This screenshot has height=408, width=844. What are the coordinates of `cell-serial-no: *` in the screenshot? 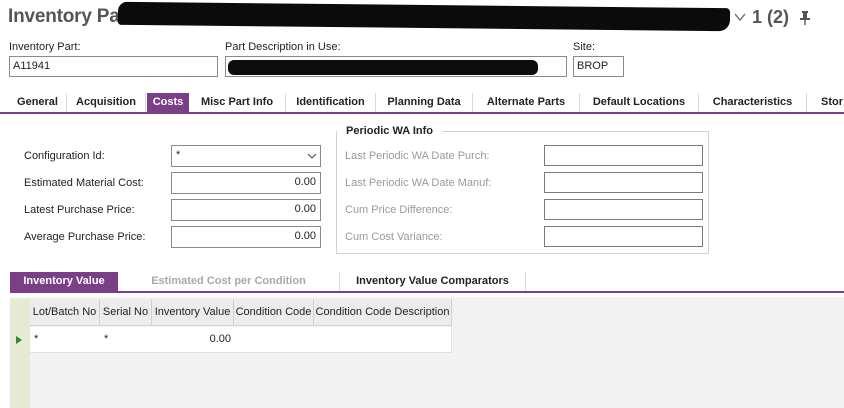 It's located at (106, 339).